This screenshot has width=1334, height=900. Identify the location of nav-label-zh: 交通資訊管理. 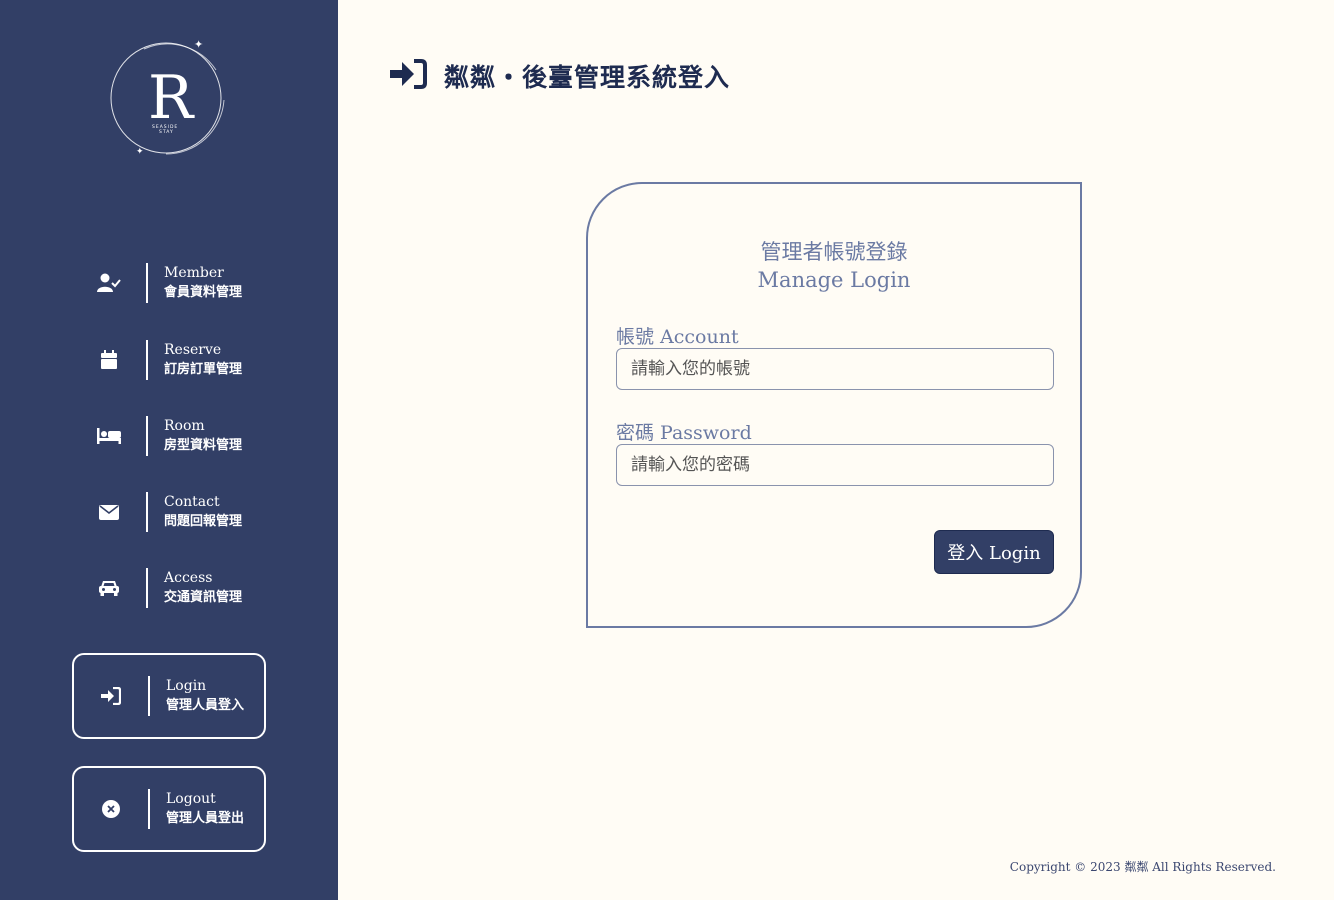
(203, 597).